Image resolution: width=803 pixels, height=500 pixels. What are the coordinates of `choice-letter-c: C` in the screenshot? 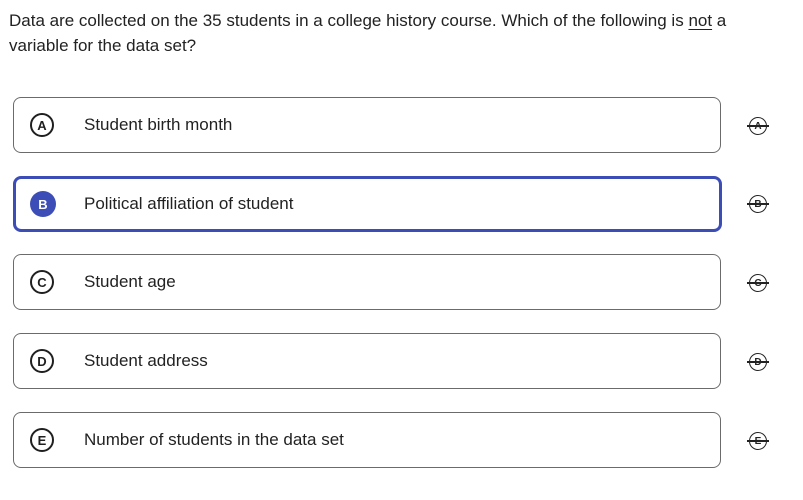 It's located at (42, 282).